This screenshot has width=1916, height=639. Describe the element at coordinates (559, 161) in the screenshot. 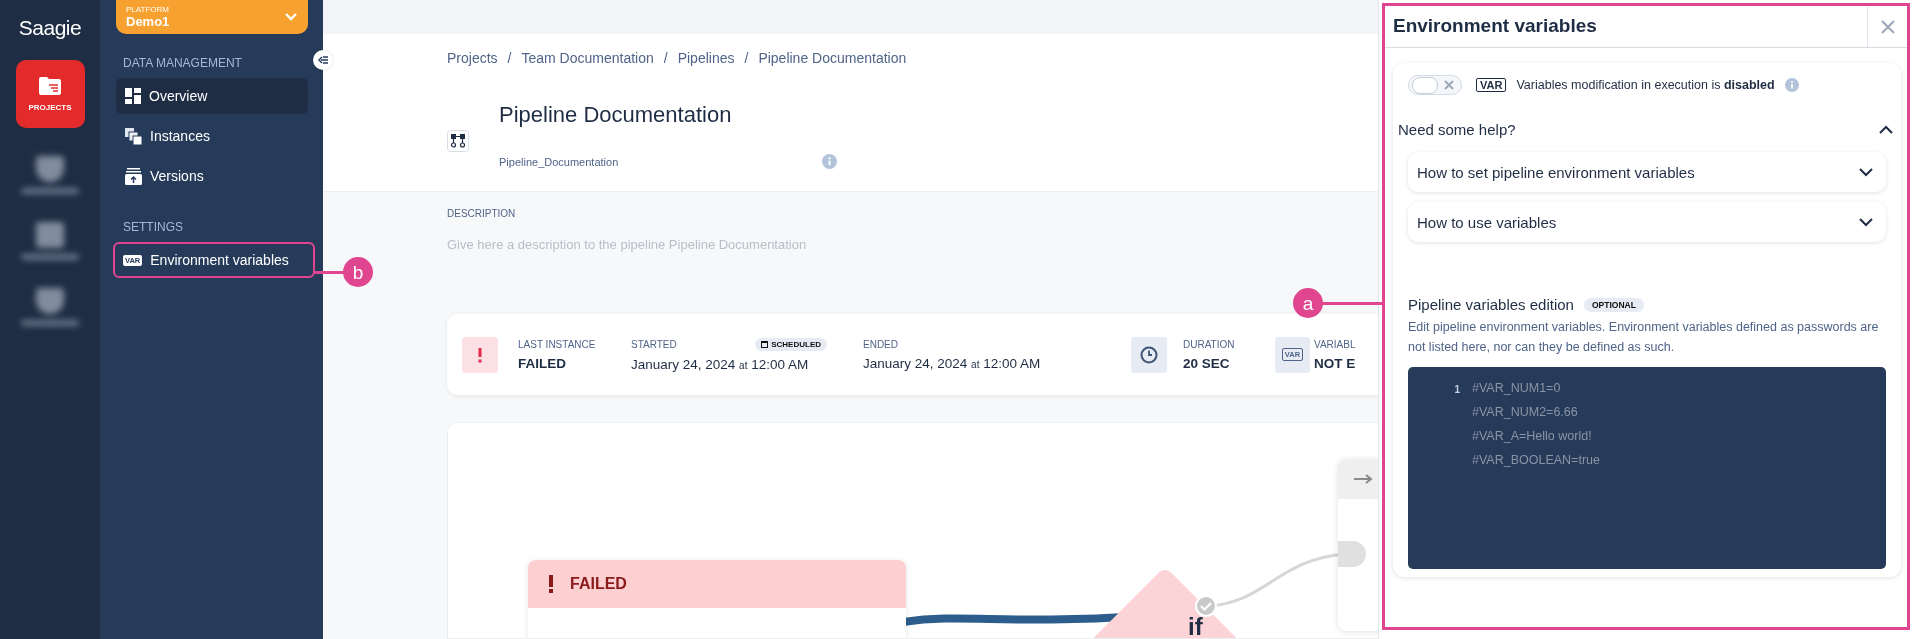

I see `pipeline-technical-name: Pipeline_Documentation` at that location.